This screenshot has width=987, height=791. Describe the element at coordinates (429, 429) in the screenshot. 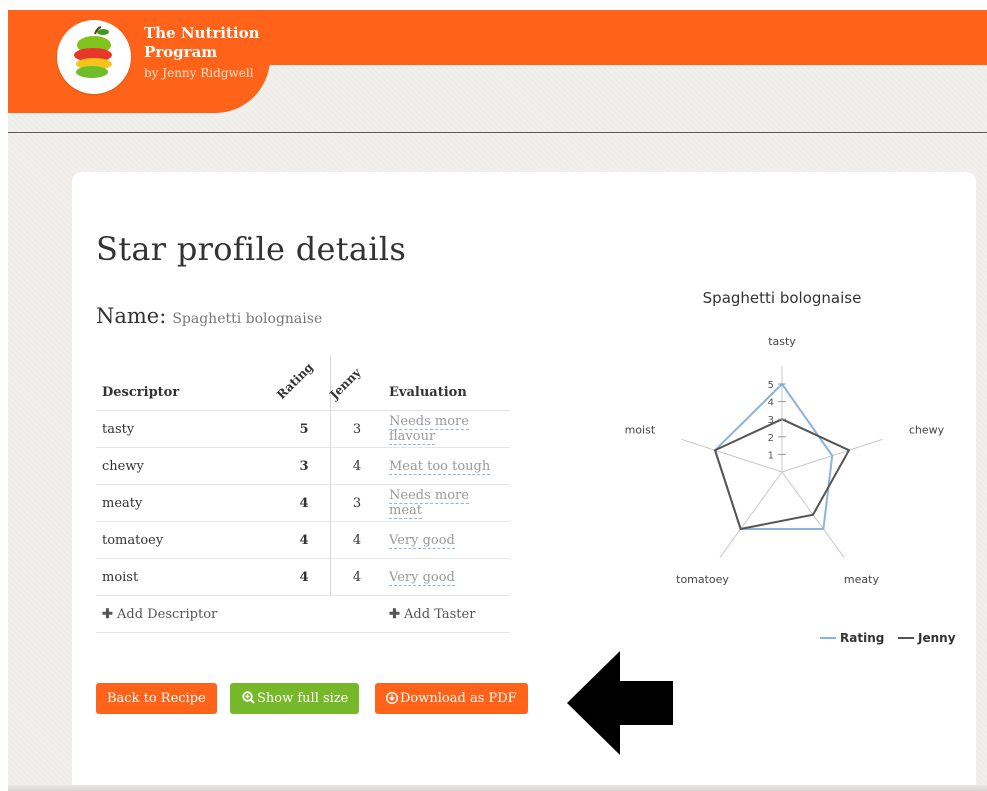

I see `evaluation-link: Needs more flavour` at that location.